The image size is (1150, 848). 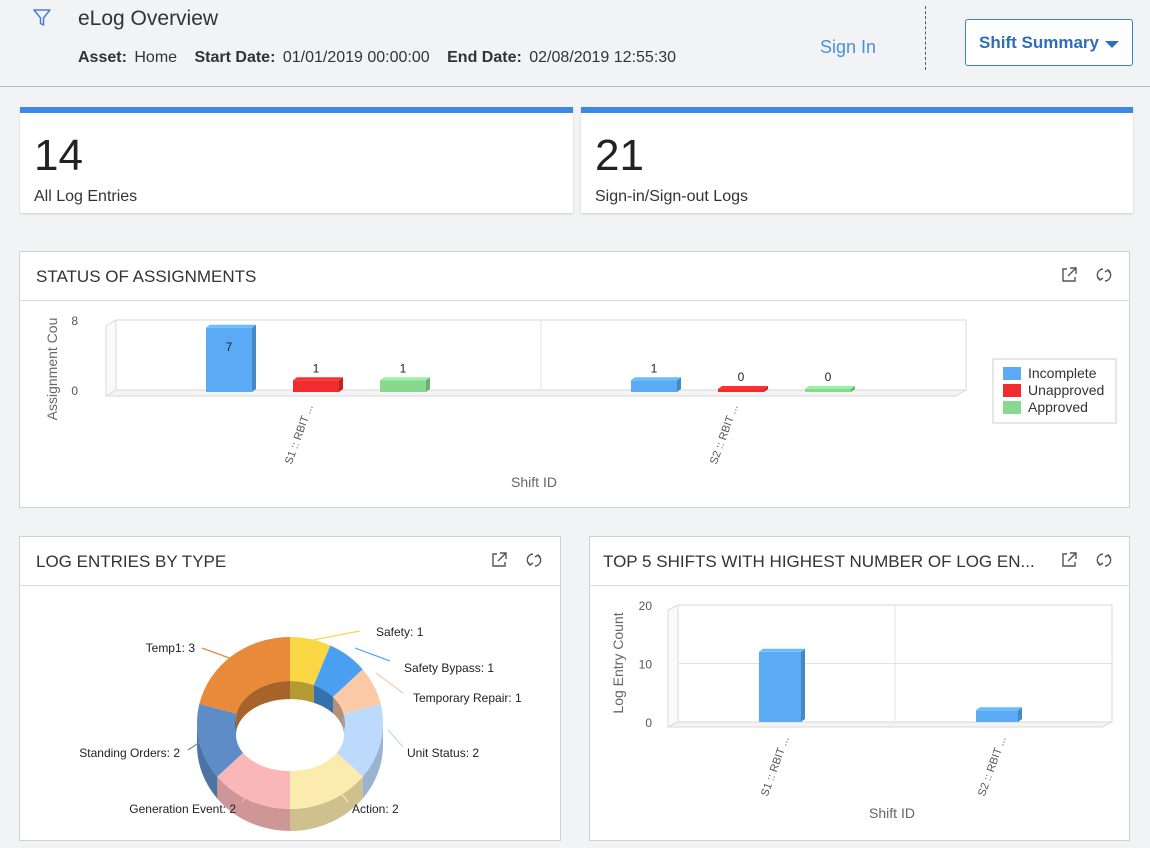 What do you see at coordinates (484, 57) in the screenshot?
I see `end-date-label: End Date:` at bounding box center [484, 57].